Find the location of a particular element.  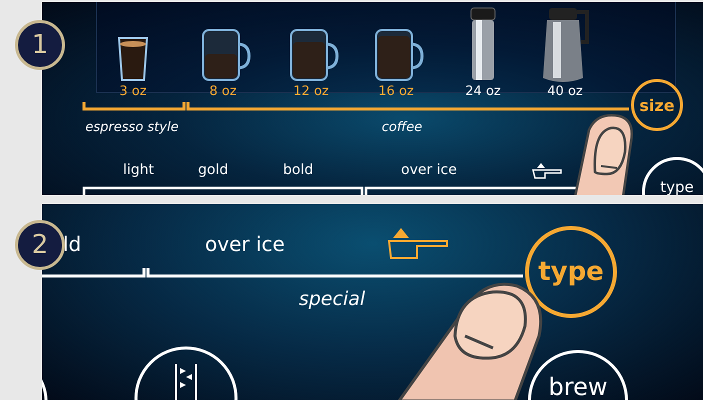

glass-icon is located at coordinates (133, 59).